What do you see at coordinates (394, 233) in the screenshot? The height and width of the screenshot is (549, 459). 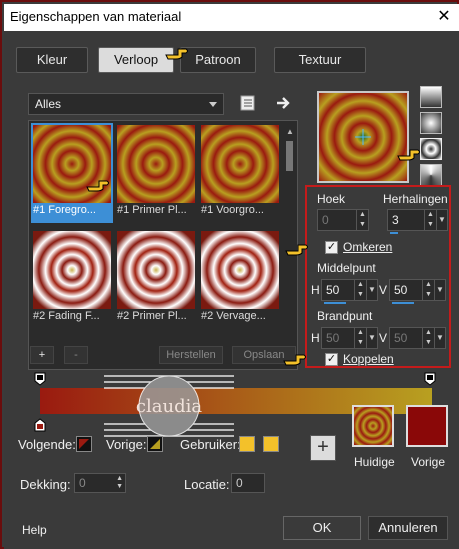 I see `repeats-slider-bar` at bounding box center [394, 233].